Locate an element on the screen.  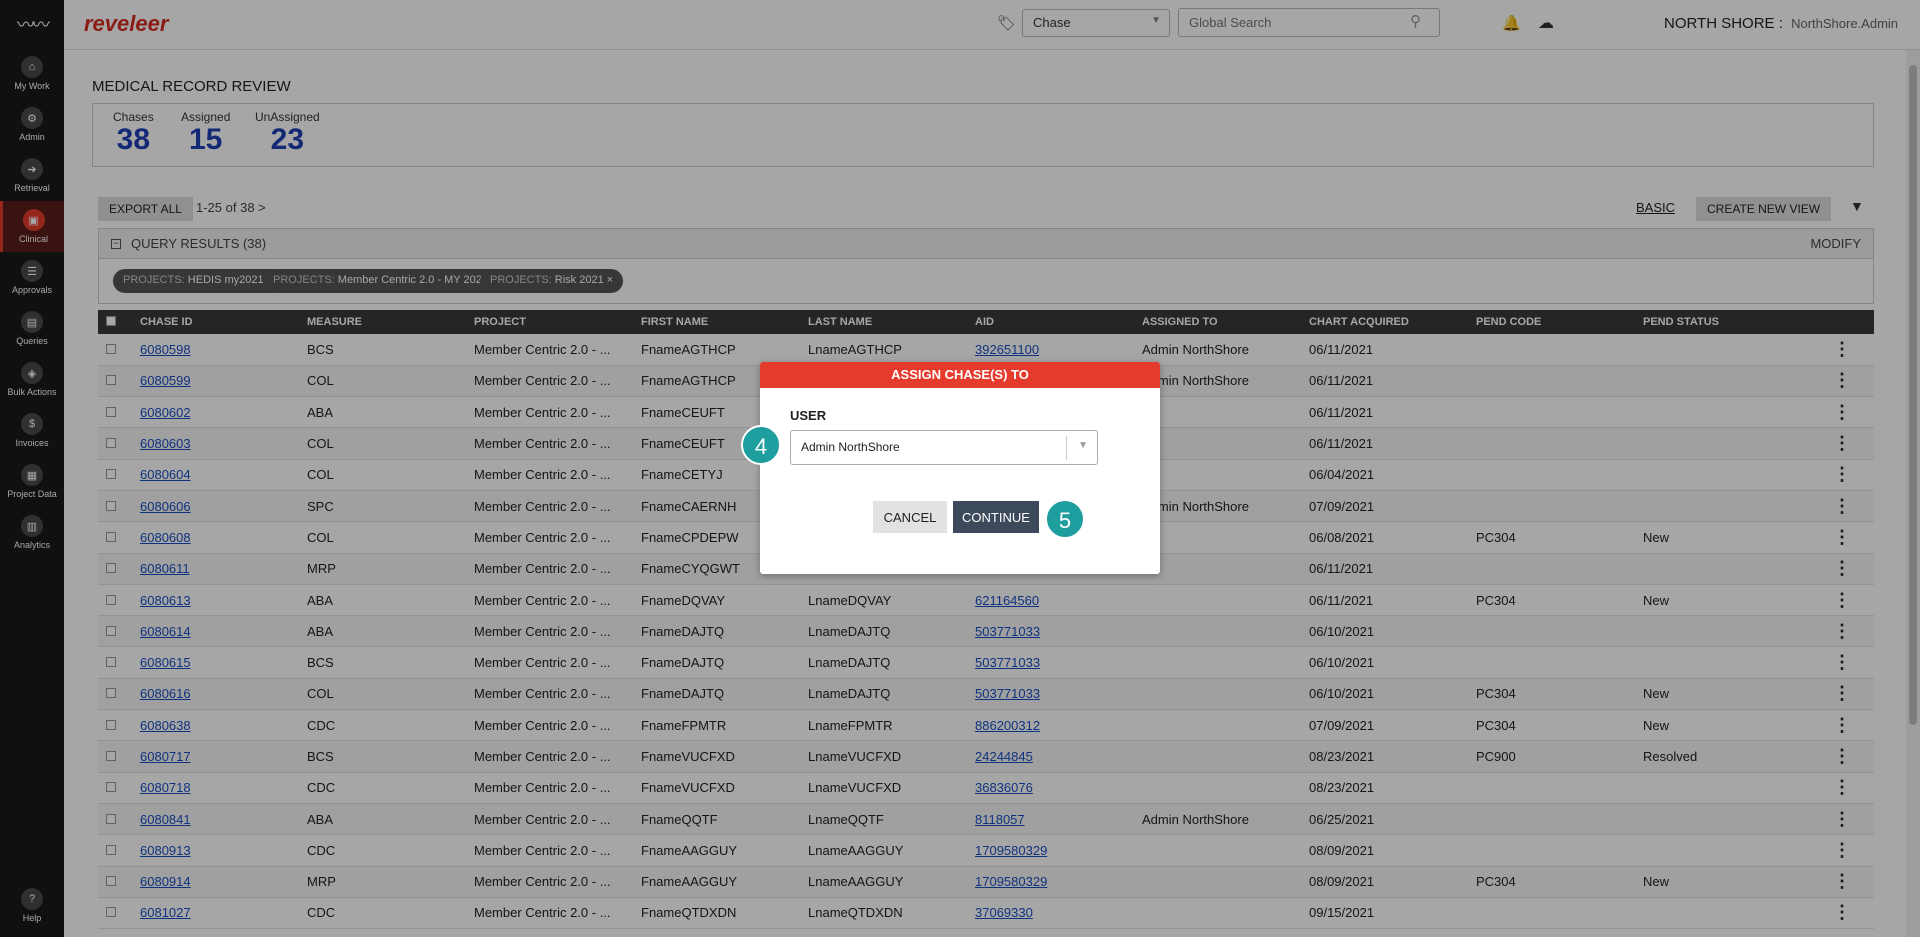
user-label: USER is located at coordinates (808, 415).